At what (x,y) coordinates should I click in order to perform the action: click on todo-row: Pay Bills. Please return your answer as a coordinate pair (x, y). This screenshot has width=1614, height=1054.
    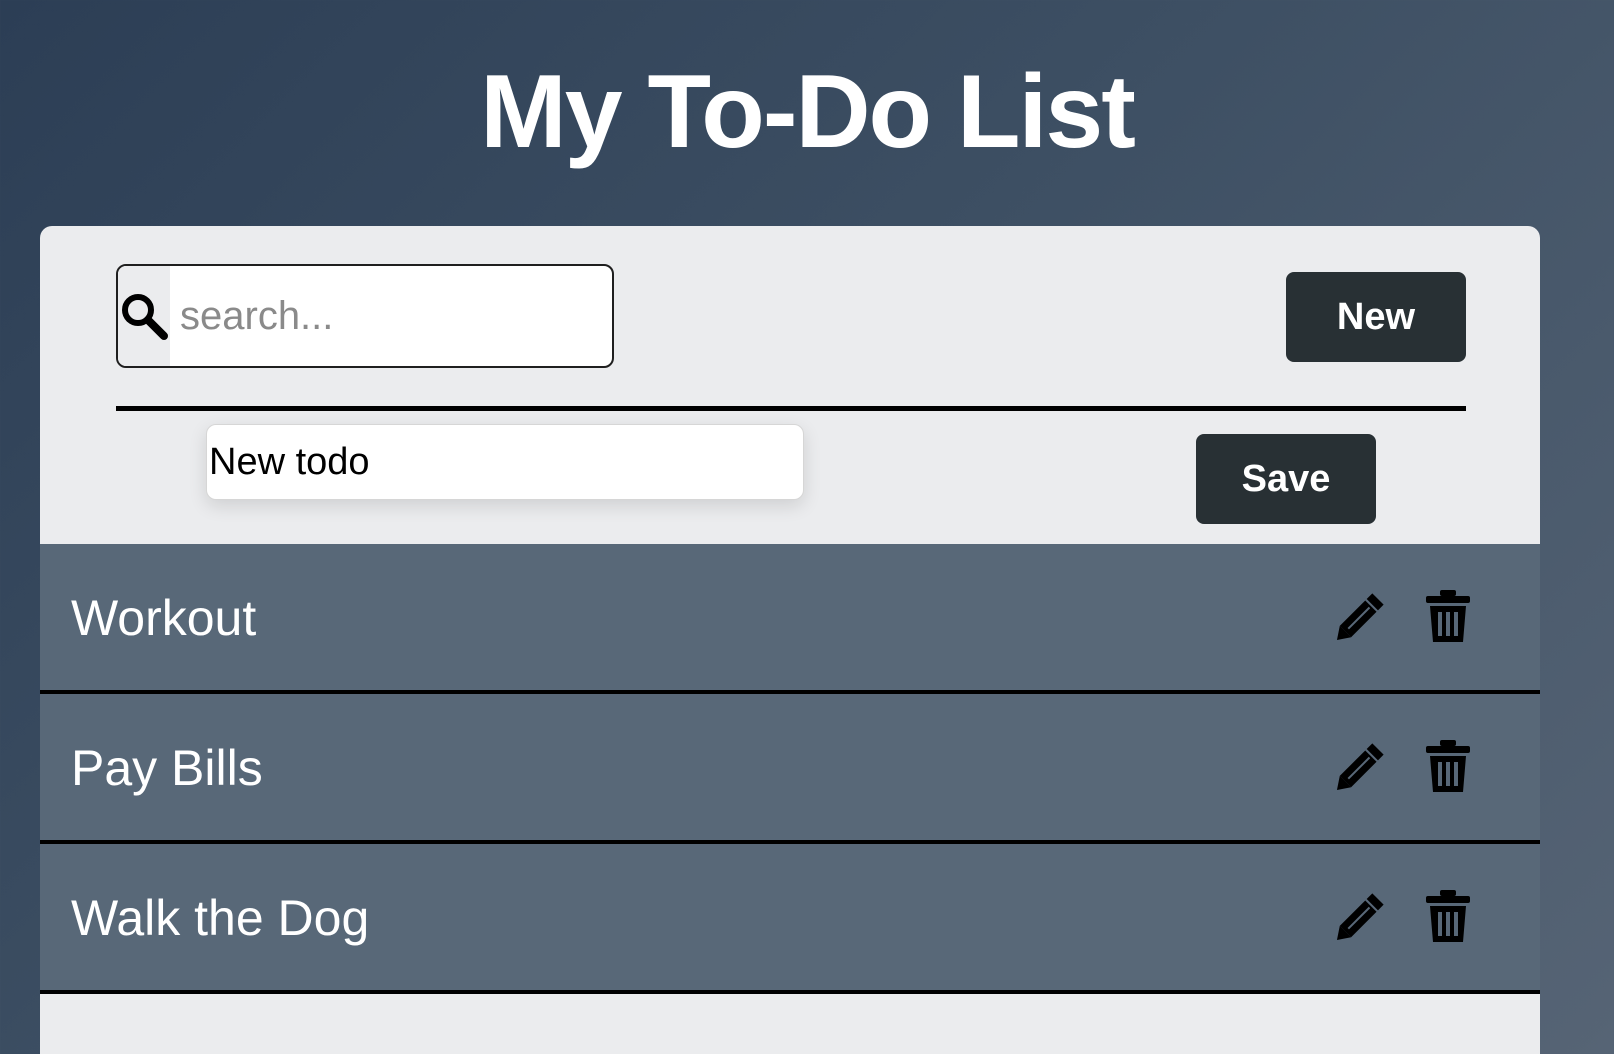
    Looking at the image, I should click on (790, 769).